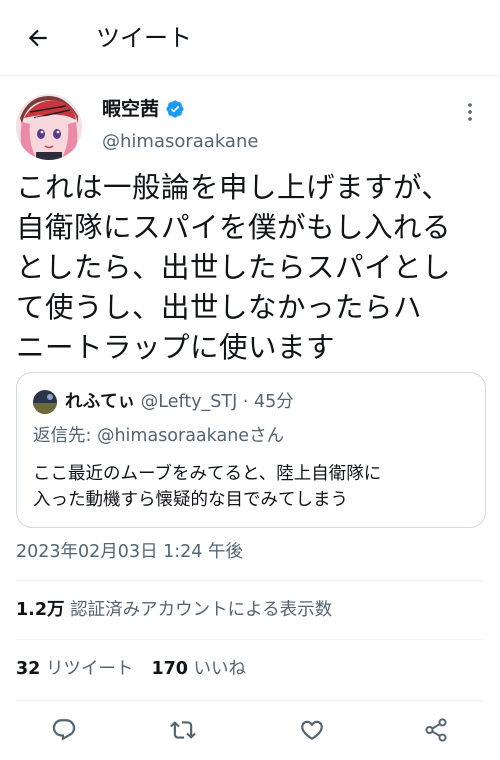 The image size is (500, 760). What do you see at coordinates (144, 38) in the screenshot?
I see `page-title: ツイート` at bounding box center [144, 38].